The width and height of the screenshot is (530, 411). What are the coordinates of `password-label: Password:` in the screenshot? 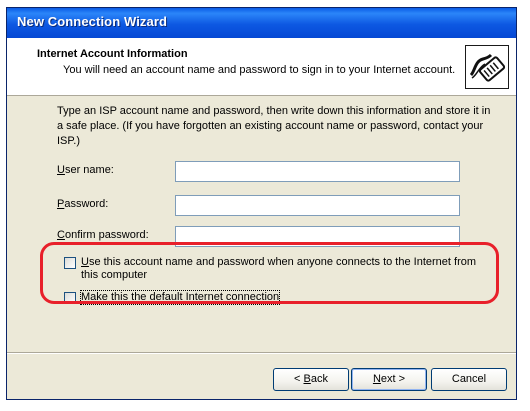 It's located at (83, 204).